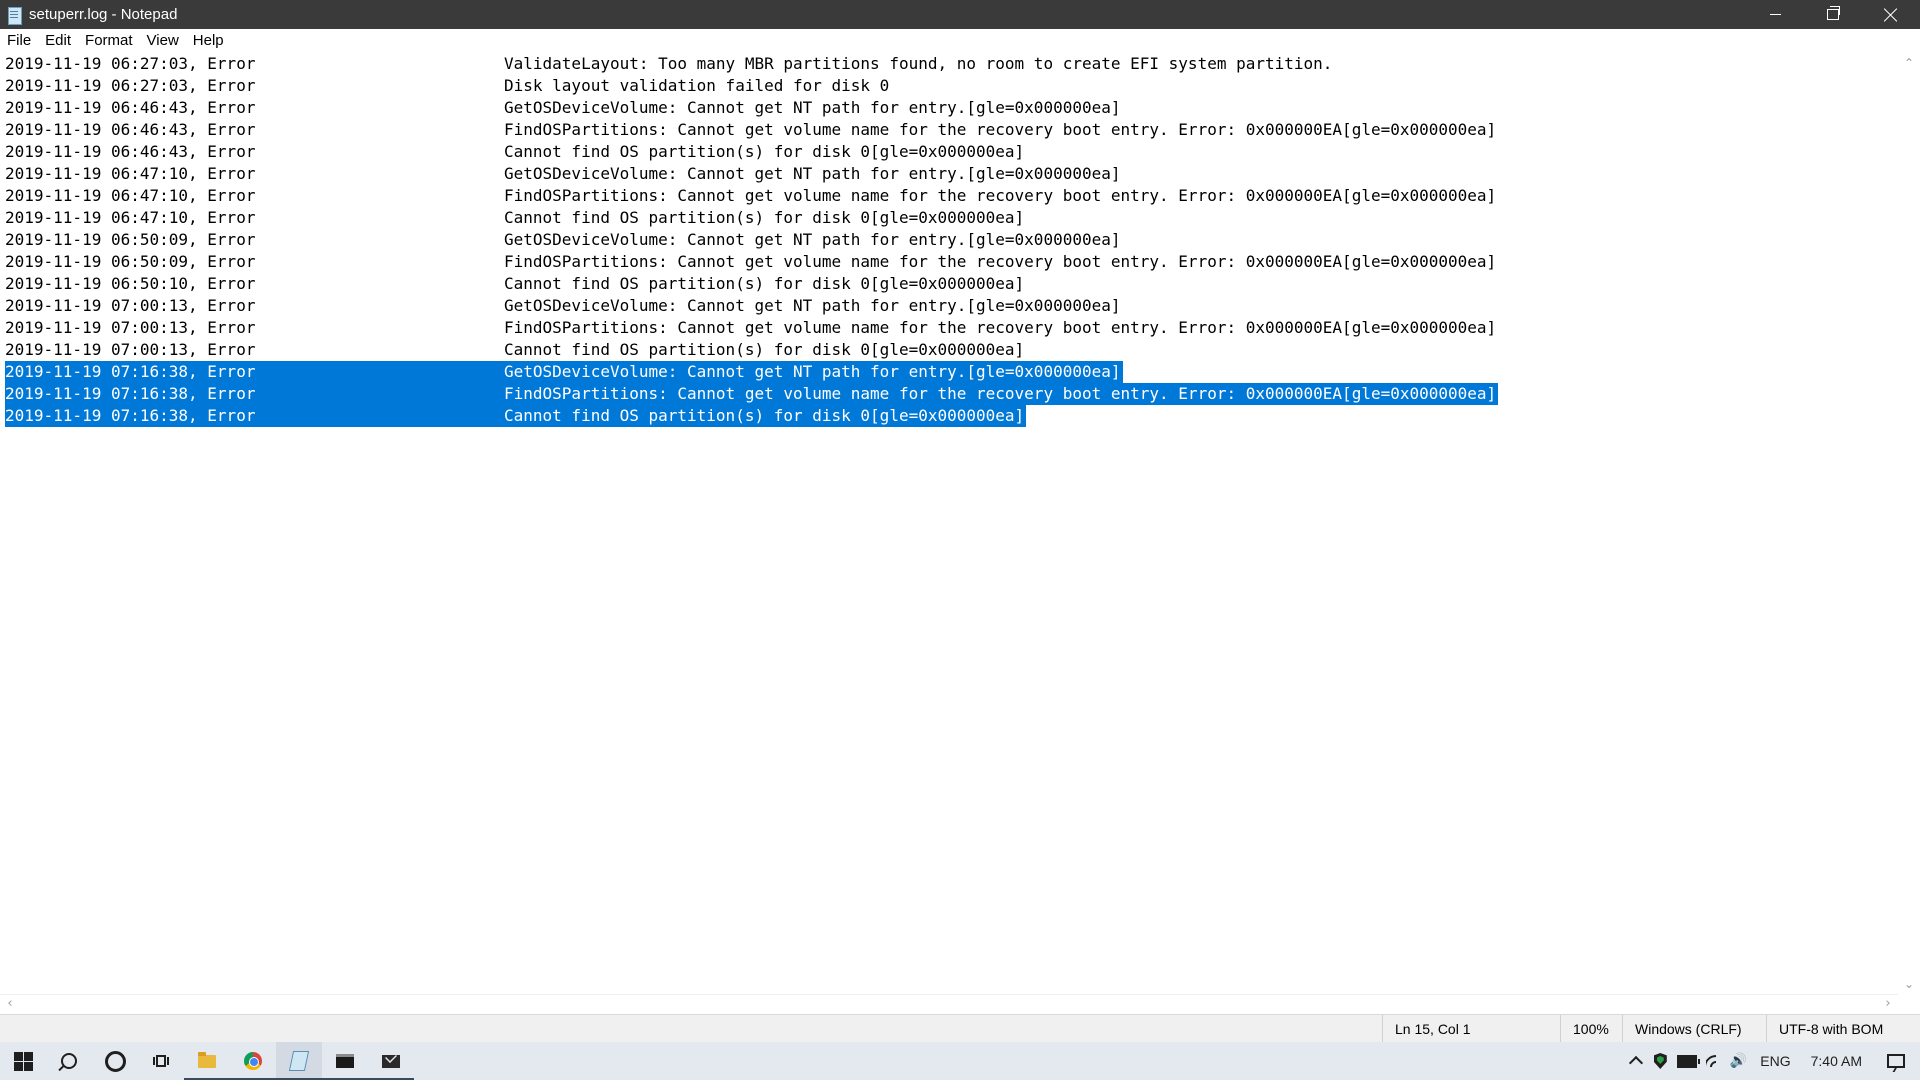  I want to click on scroll-up-icon: ⌃, so click(1909, 63).